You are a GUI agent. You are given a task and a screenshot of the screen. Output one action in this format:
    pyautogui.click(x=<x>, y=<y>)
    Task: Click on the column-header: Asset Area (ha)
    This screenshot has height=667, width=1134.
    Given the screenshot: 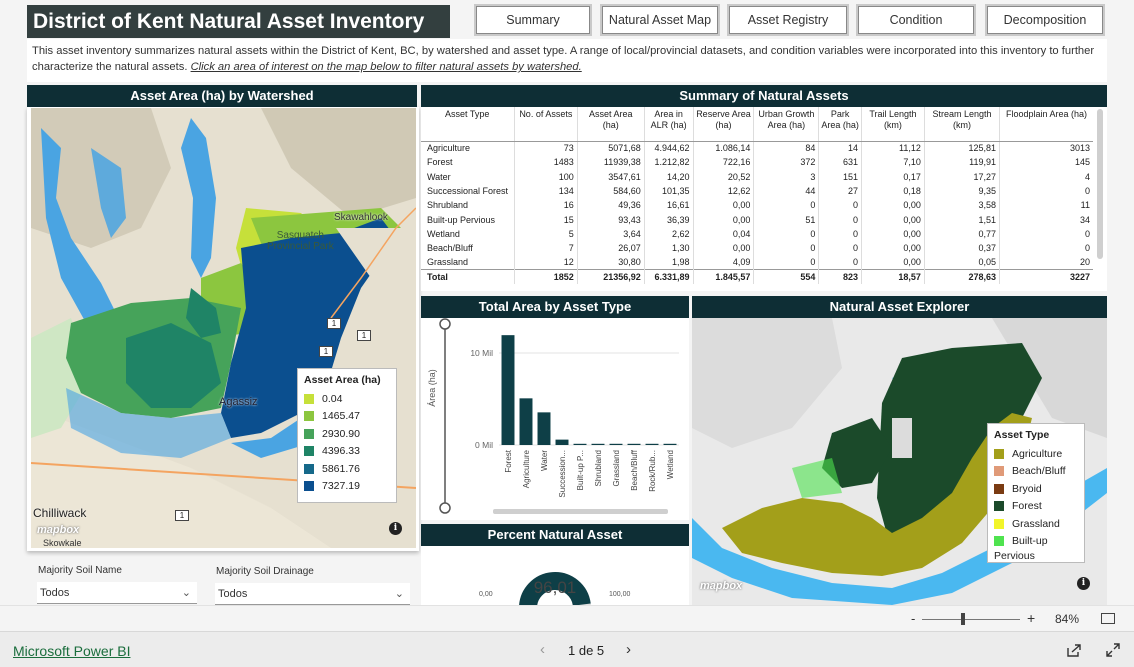 What is the action you would take?
    pyautogui.click(x=610, y=124)
    